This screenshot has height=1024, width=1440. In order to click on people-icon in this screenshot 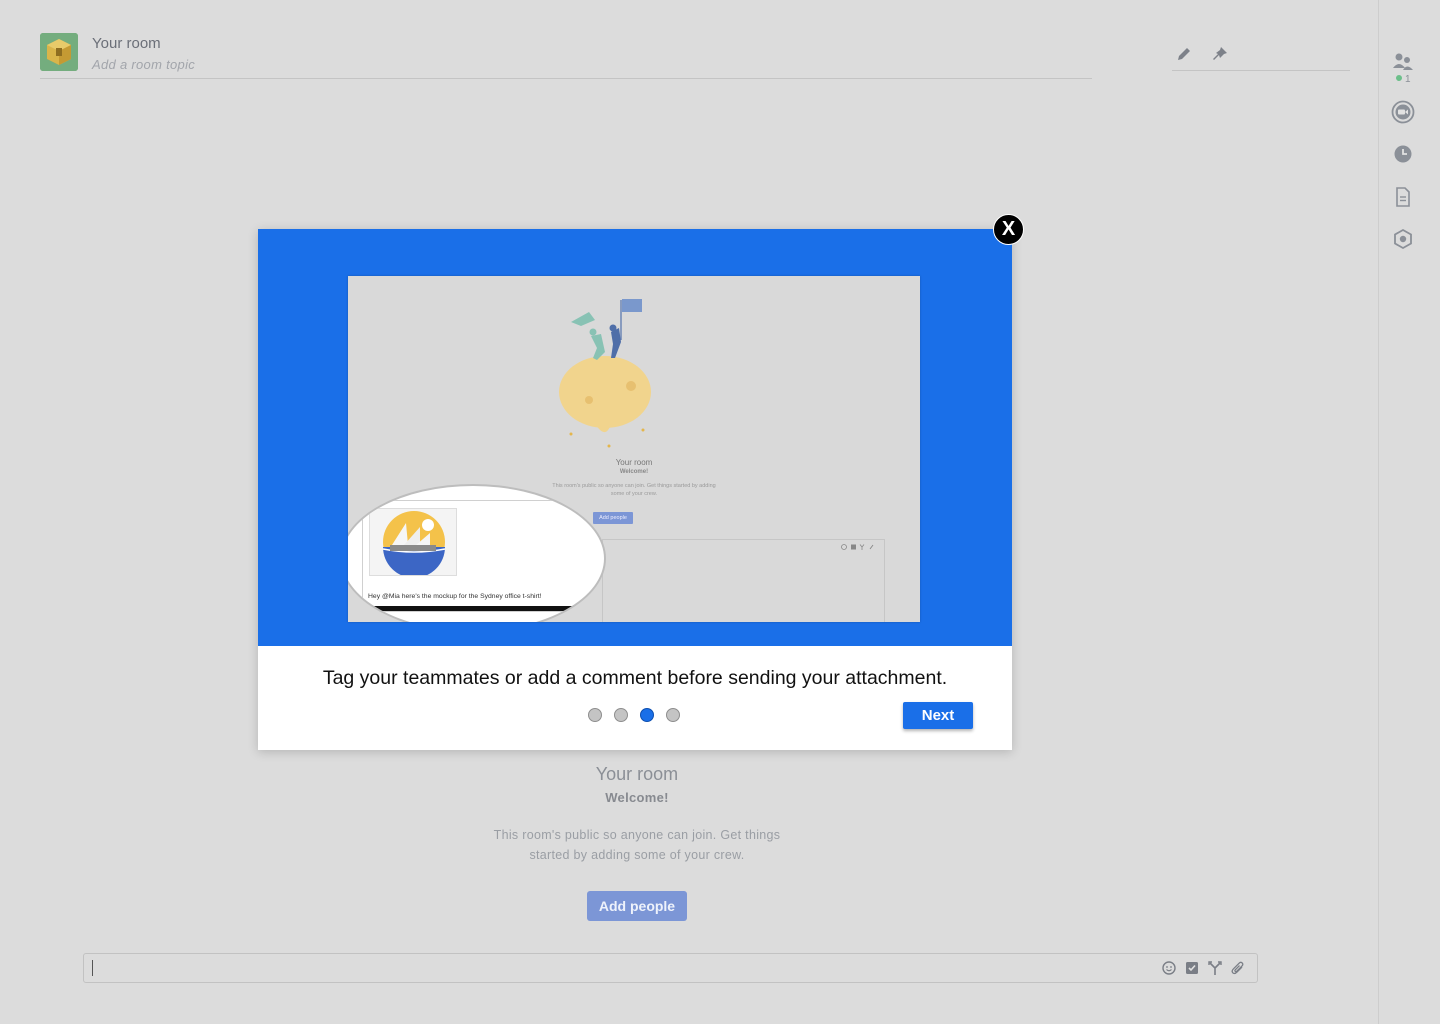, I will do `click(1403, 62)`.